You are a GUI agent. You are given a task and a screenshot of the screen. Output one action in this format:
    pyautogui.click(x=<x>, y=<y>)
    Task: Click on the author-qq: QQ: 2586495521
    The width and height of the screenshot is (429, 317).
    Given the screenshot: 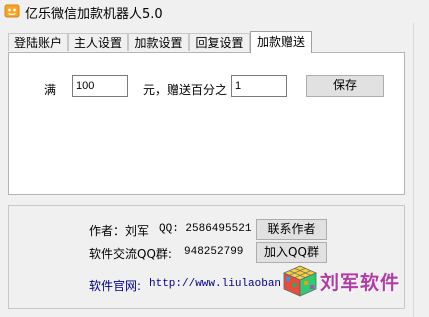 What is the action you would take?
    pyautogui.click(x=205, y=229)
    